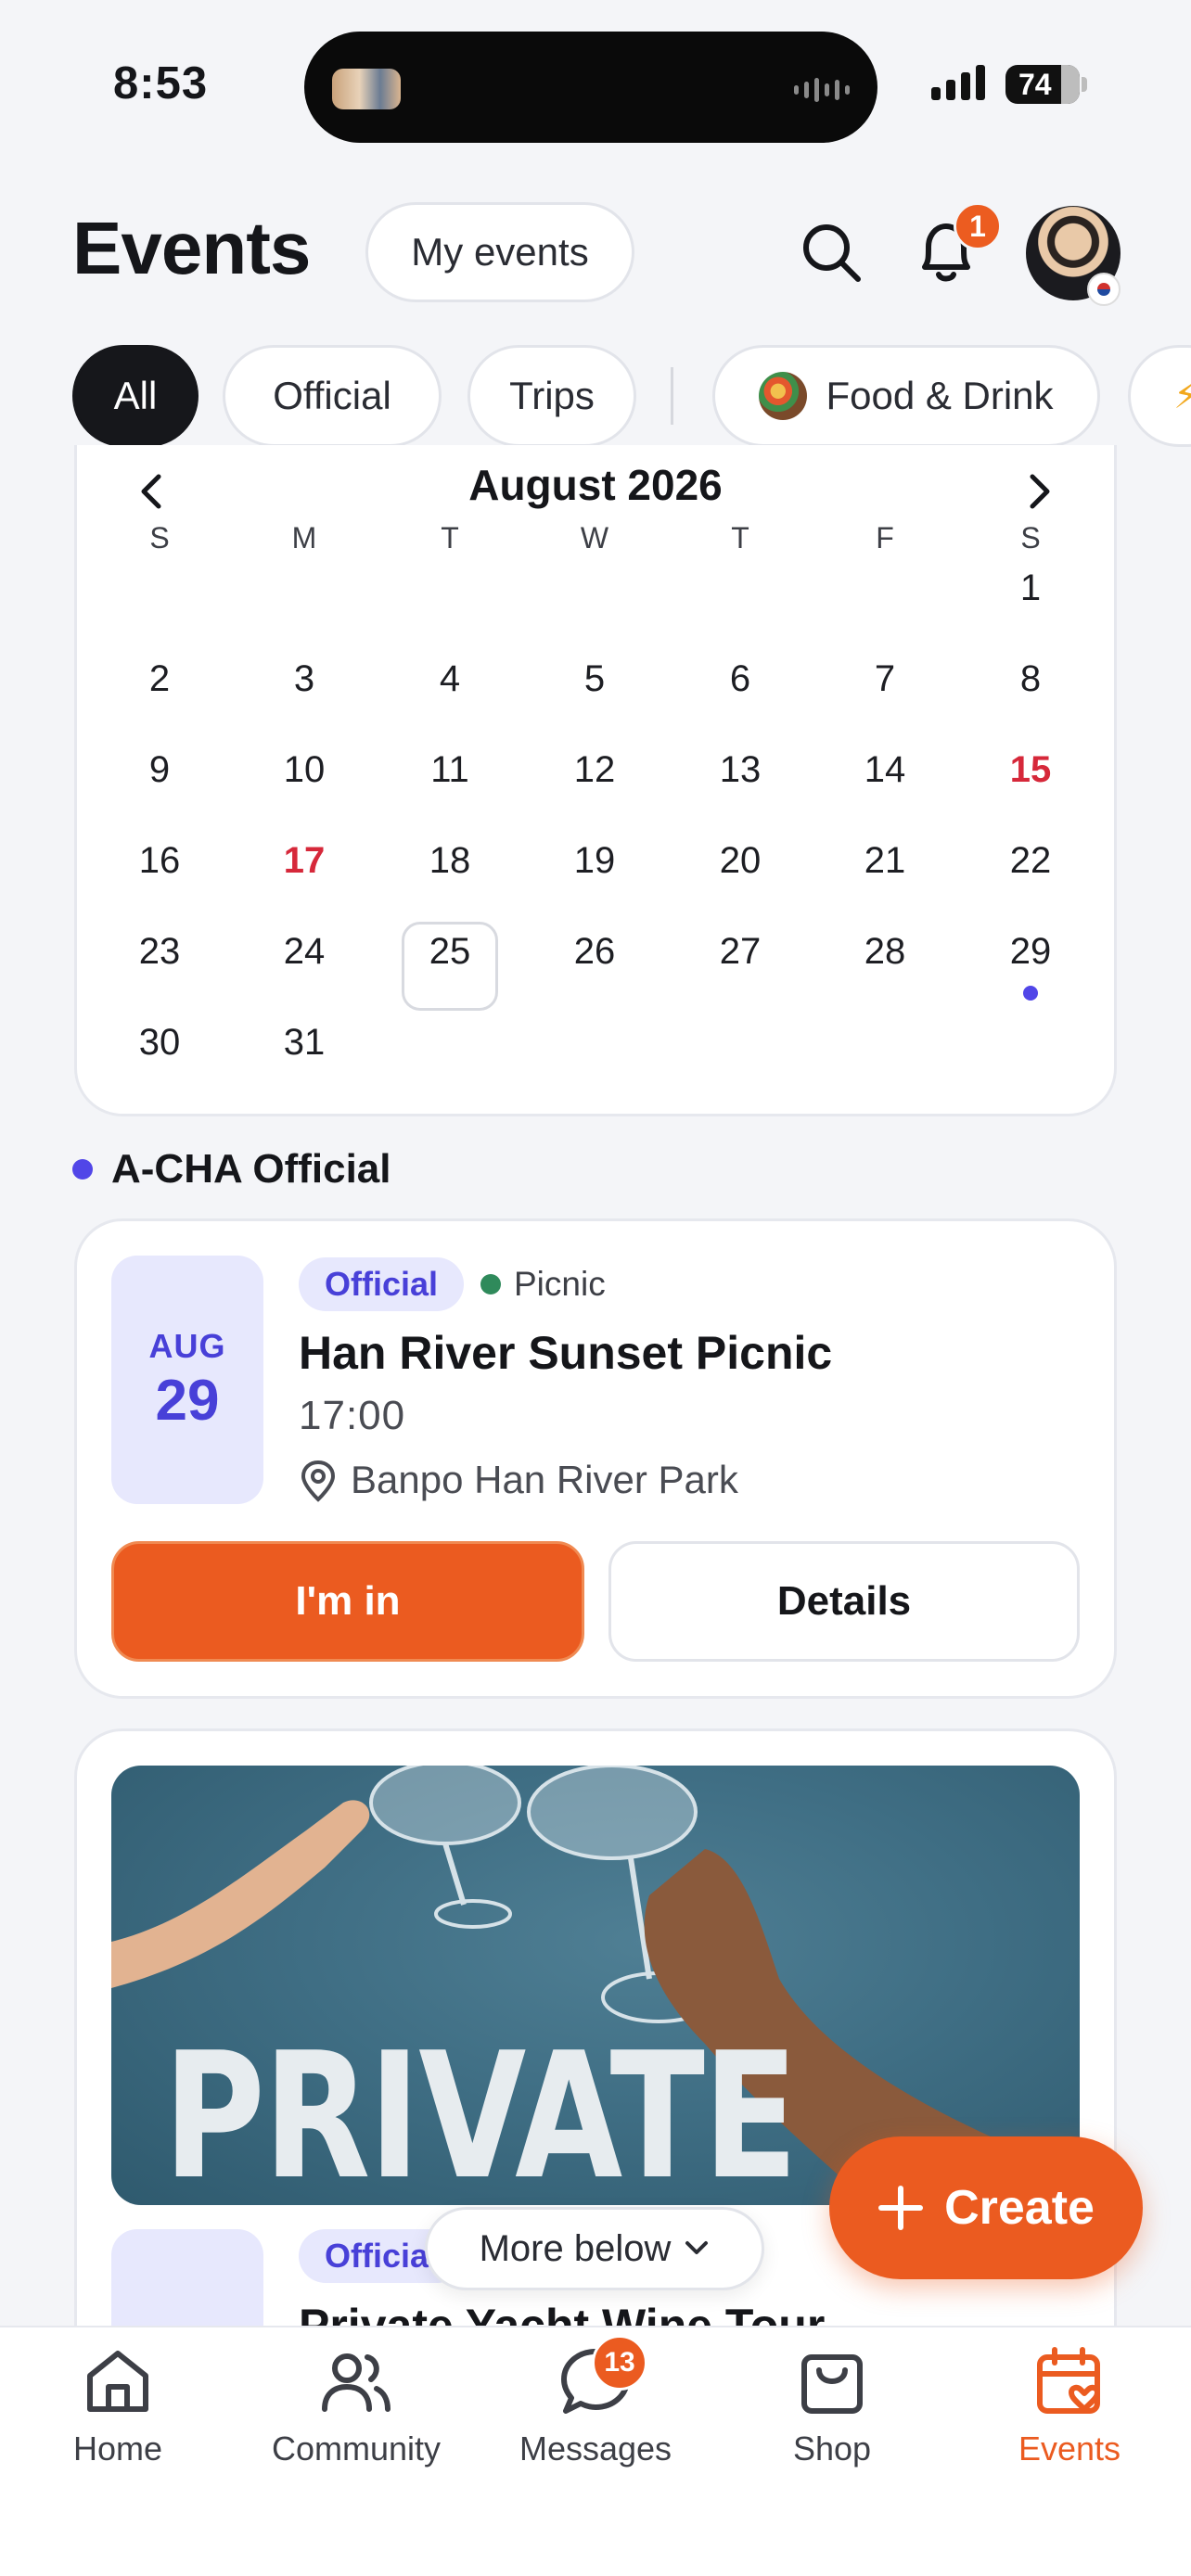 The width and height of the screenshot is (1191, 2576). What do you see at coordinates (940, 395) in the screenshot?
I see `filter-chip-label: Food & Drink` at bounding box center [940, 395].